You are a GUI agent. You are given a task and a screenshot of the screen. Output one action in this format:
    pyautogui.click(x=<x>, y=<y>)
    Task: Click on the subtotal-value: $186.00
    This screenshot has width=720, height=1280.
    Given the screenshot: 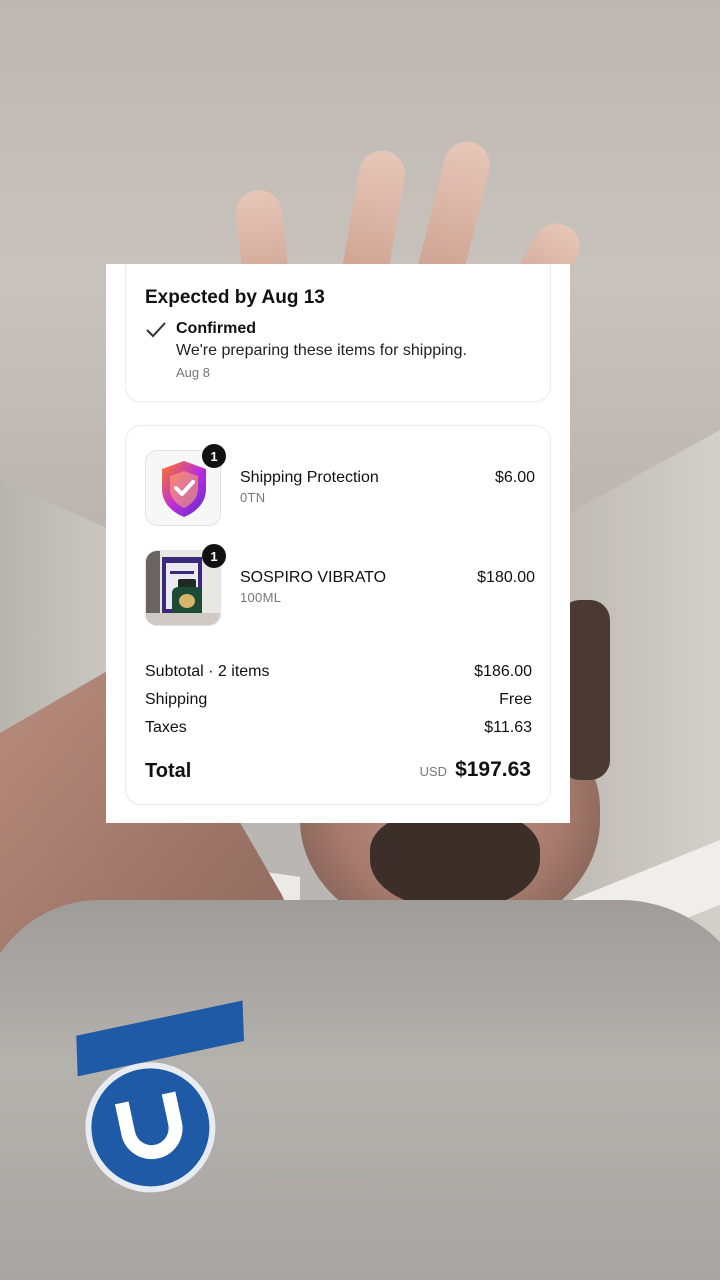 What is the action you would take?
    pyautogui.click(x=503, y=671)
    